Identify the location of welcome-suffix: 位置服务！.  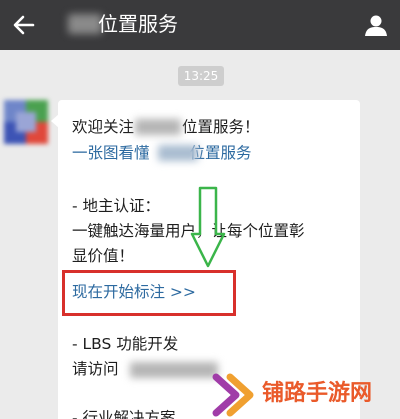
(221, 127).